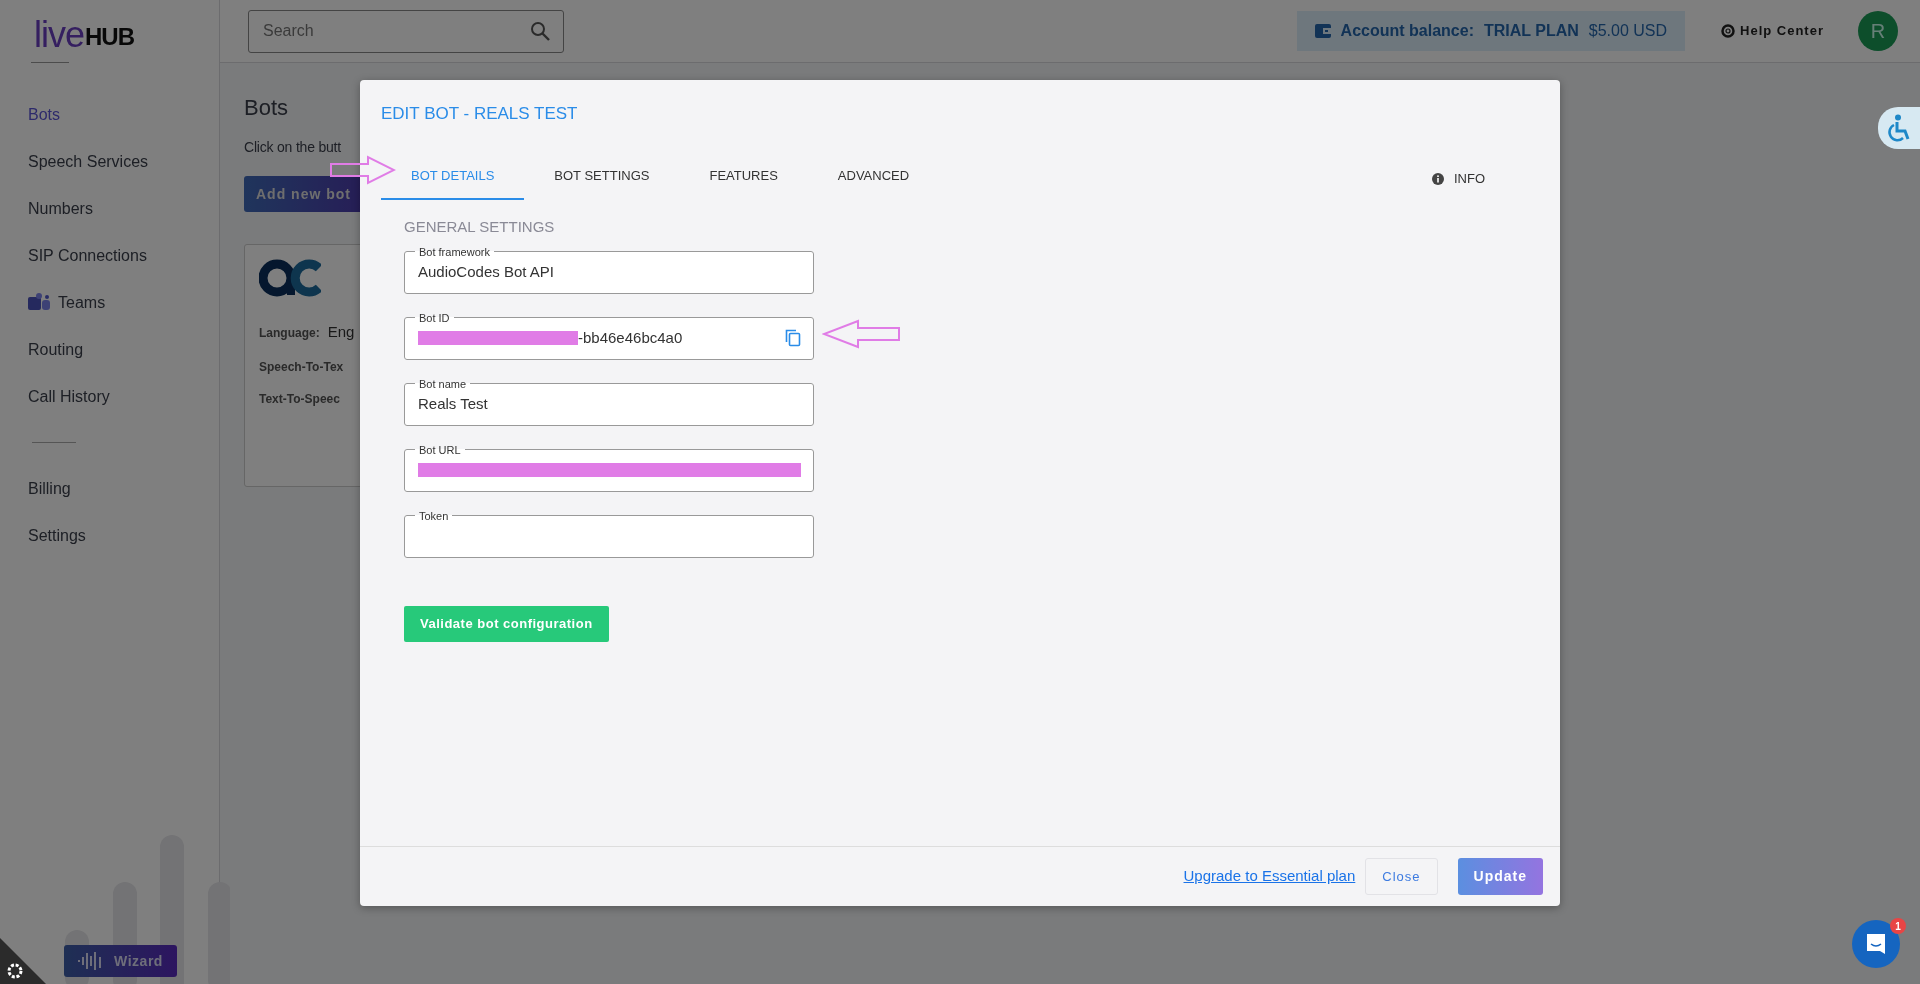  Describe the element at coordinates (341, 332) in the screenshot. I see `field-value: Eng` at that location.